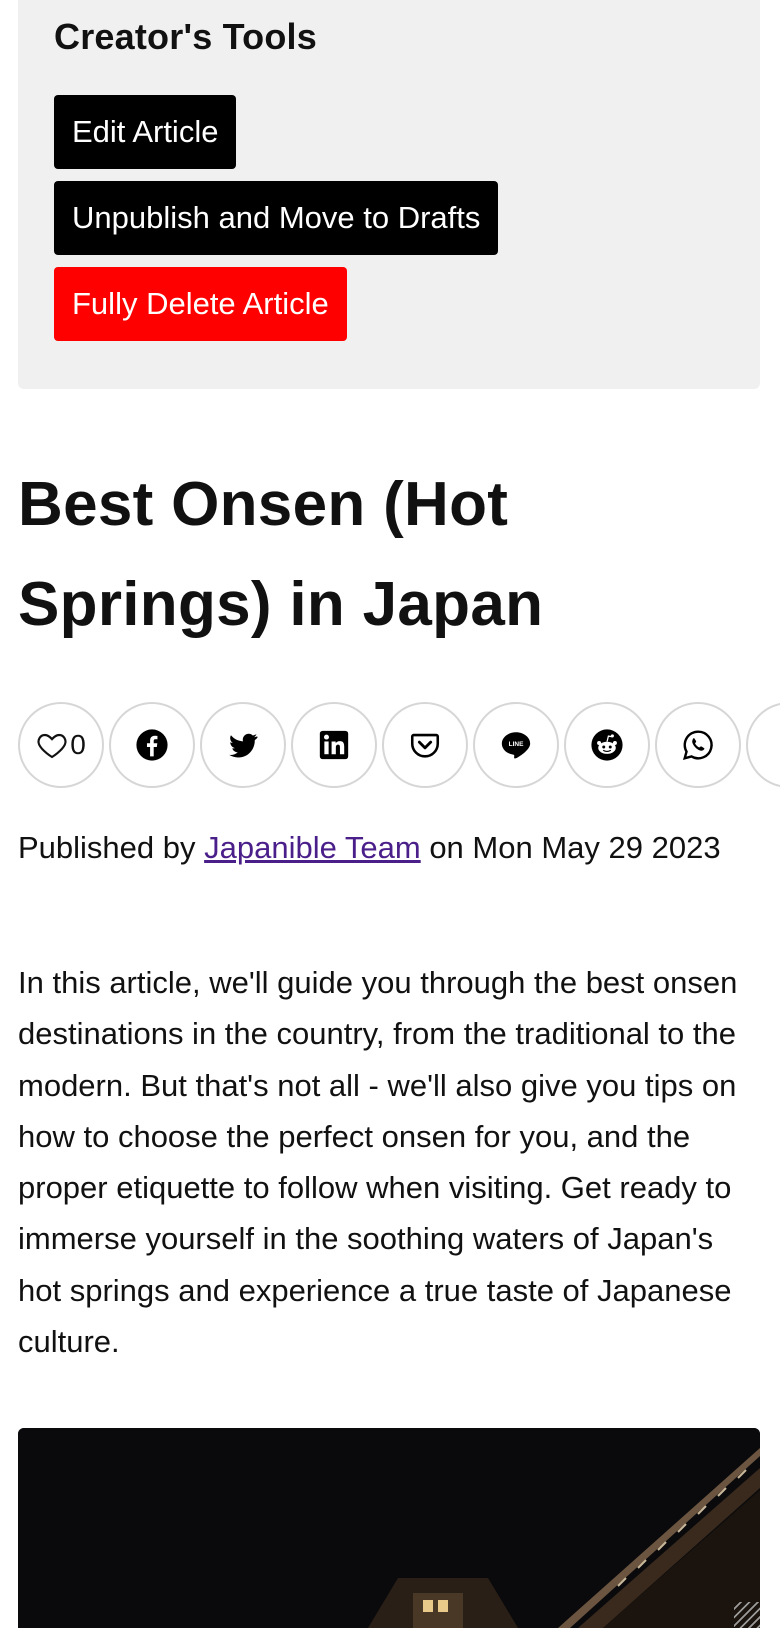 The height and width of the screenshot is (1628, 780). What do you see at coordinates (747, 1615) in the screenshot?
I see `resize-corner-icon` at bounding box center [747, 1615].